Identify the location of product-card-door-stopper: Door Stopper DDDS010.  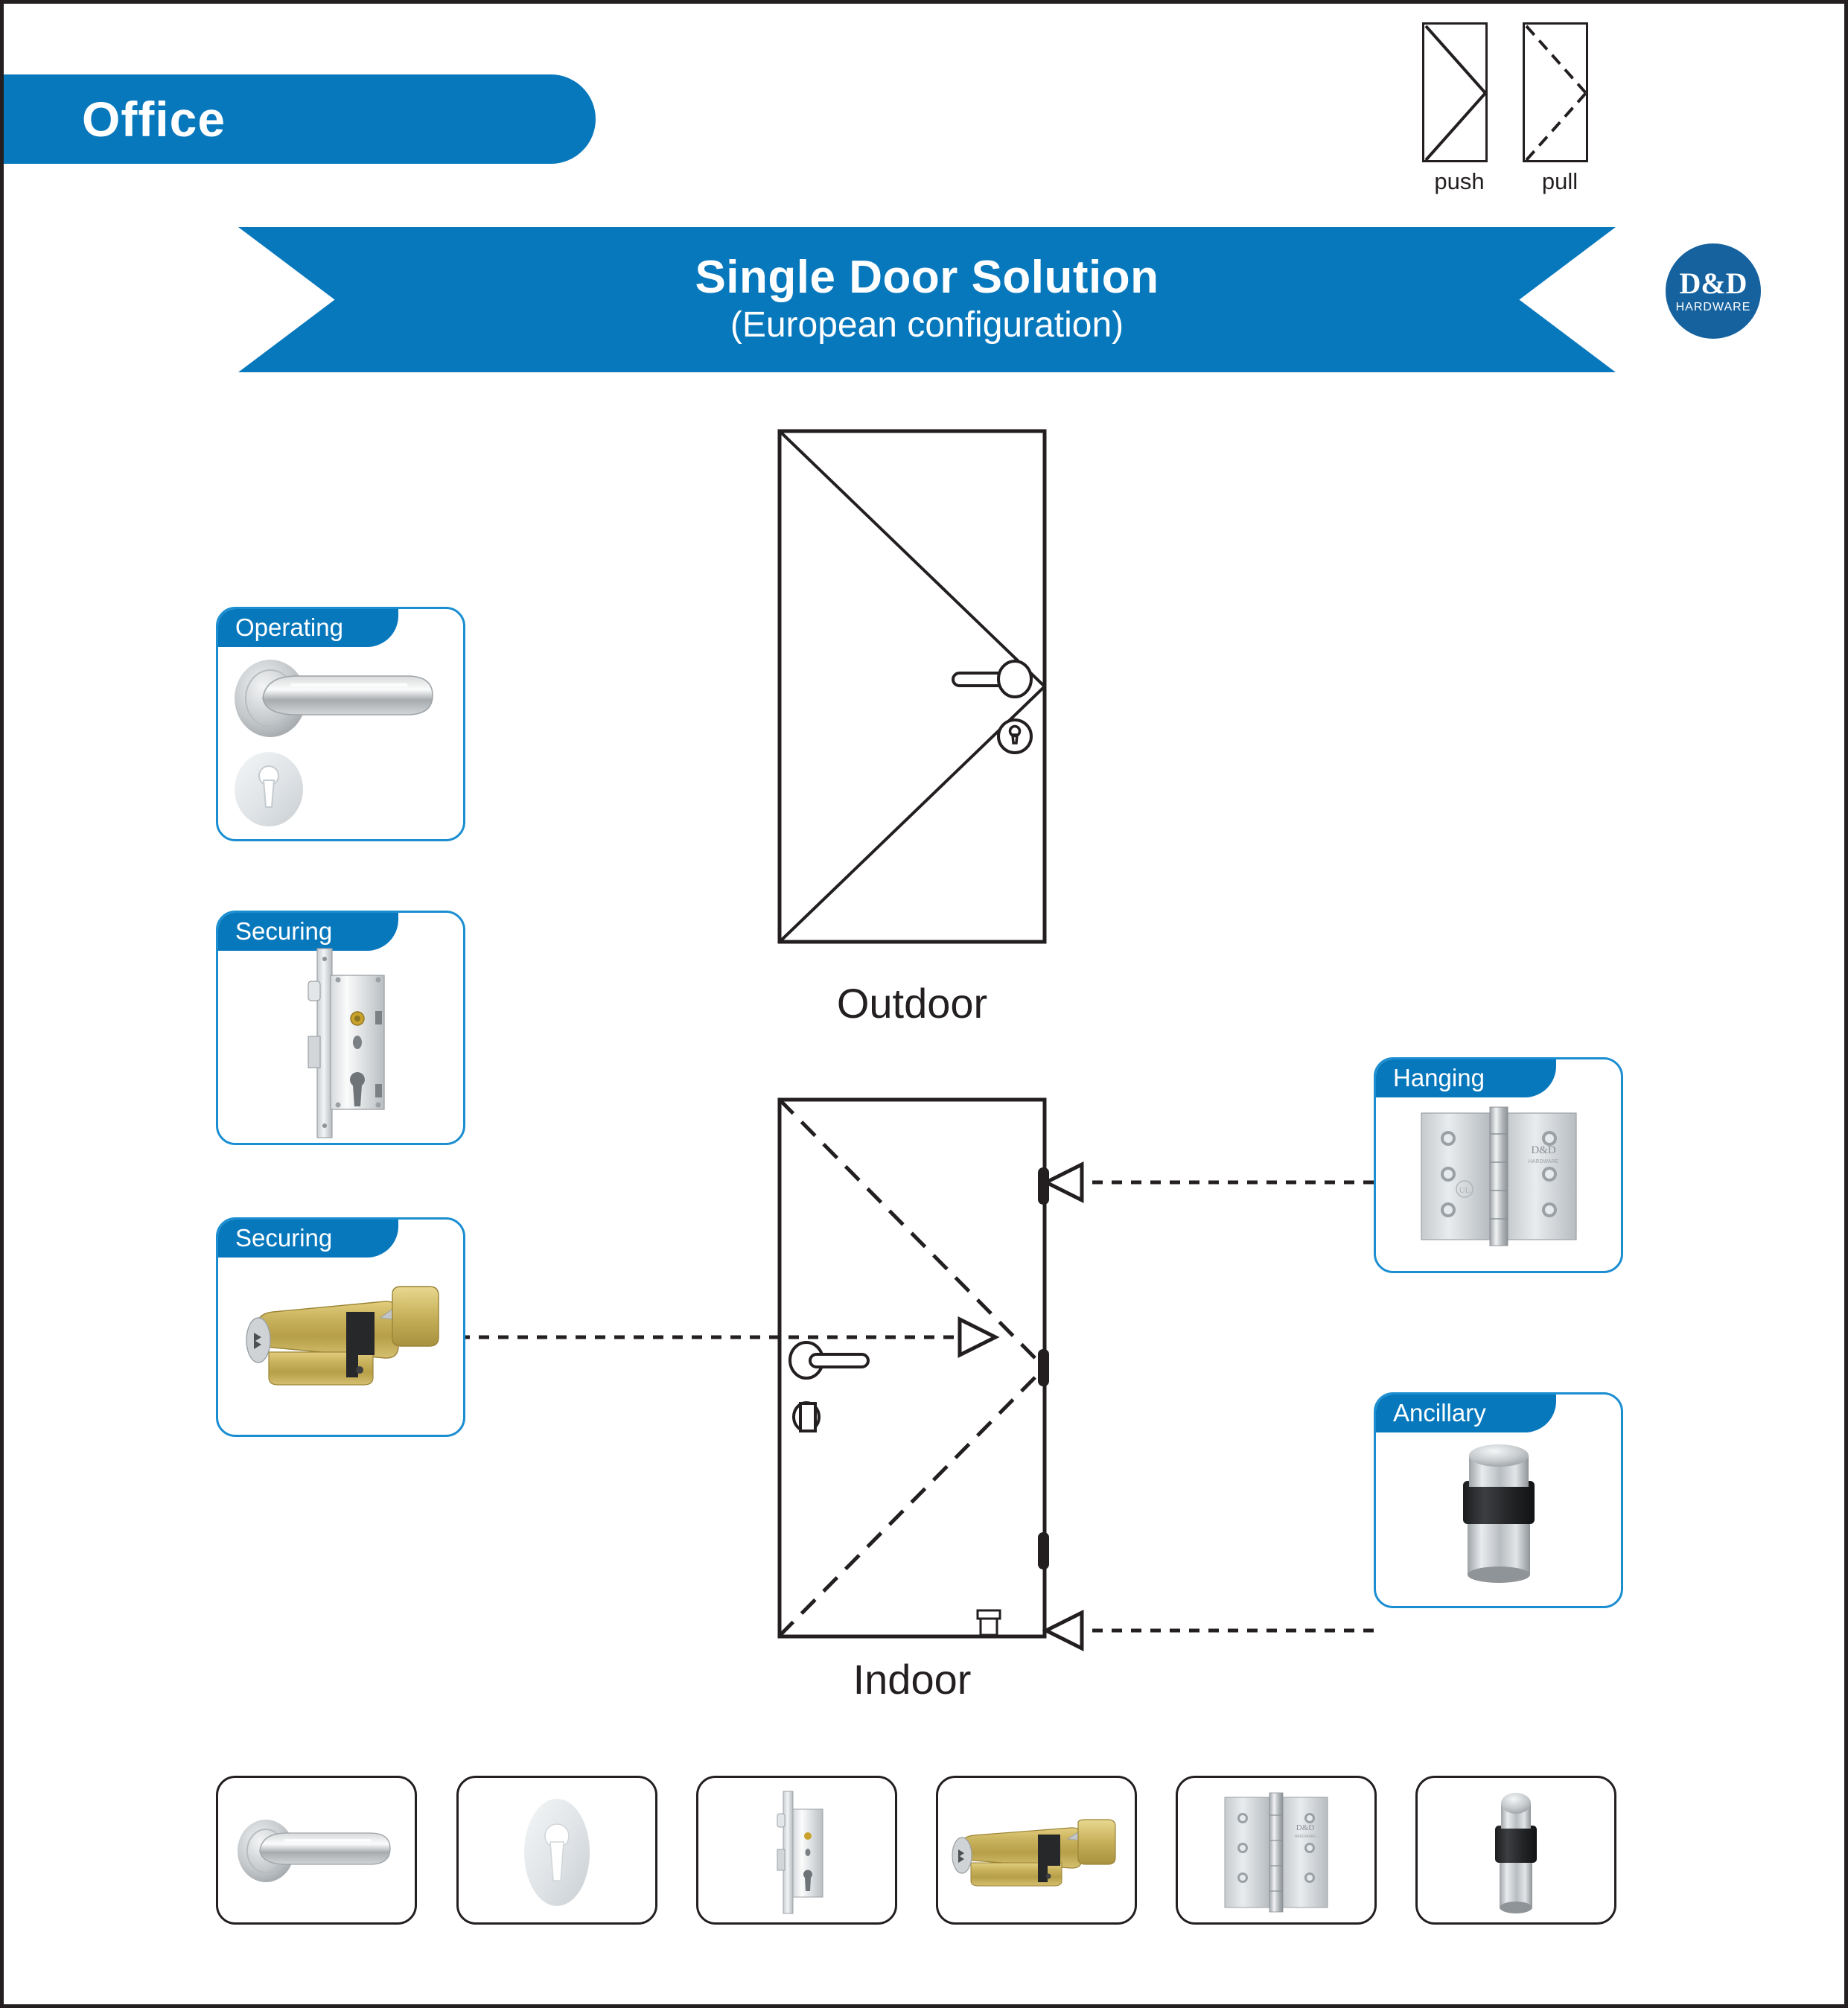
(1515, 1851).